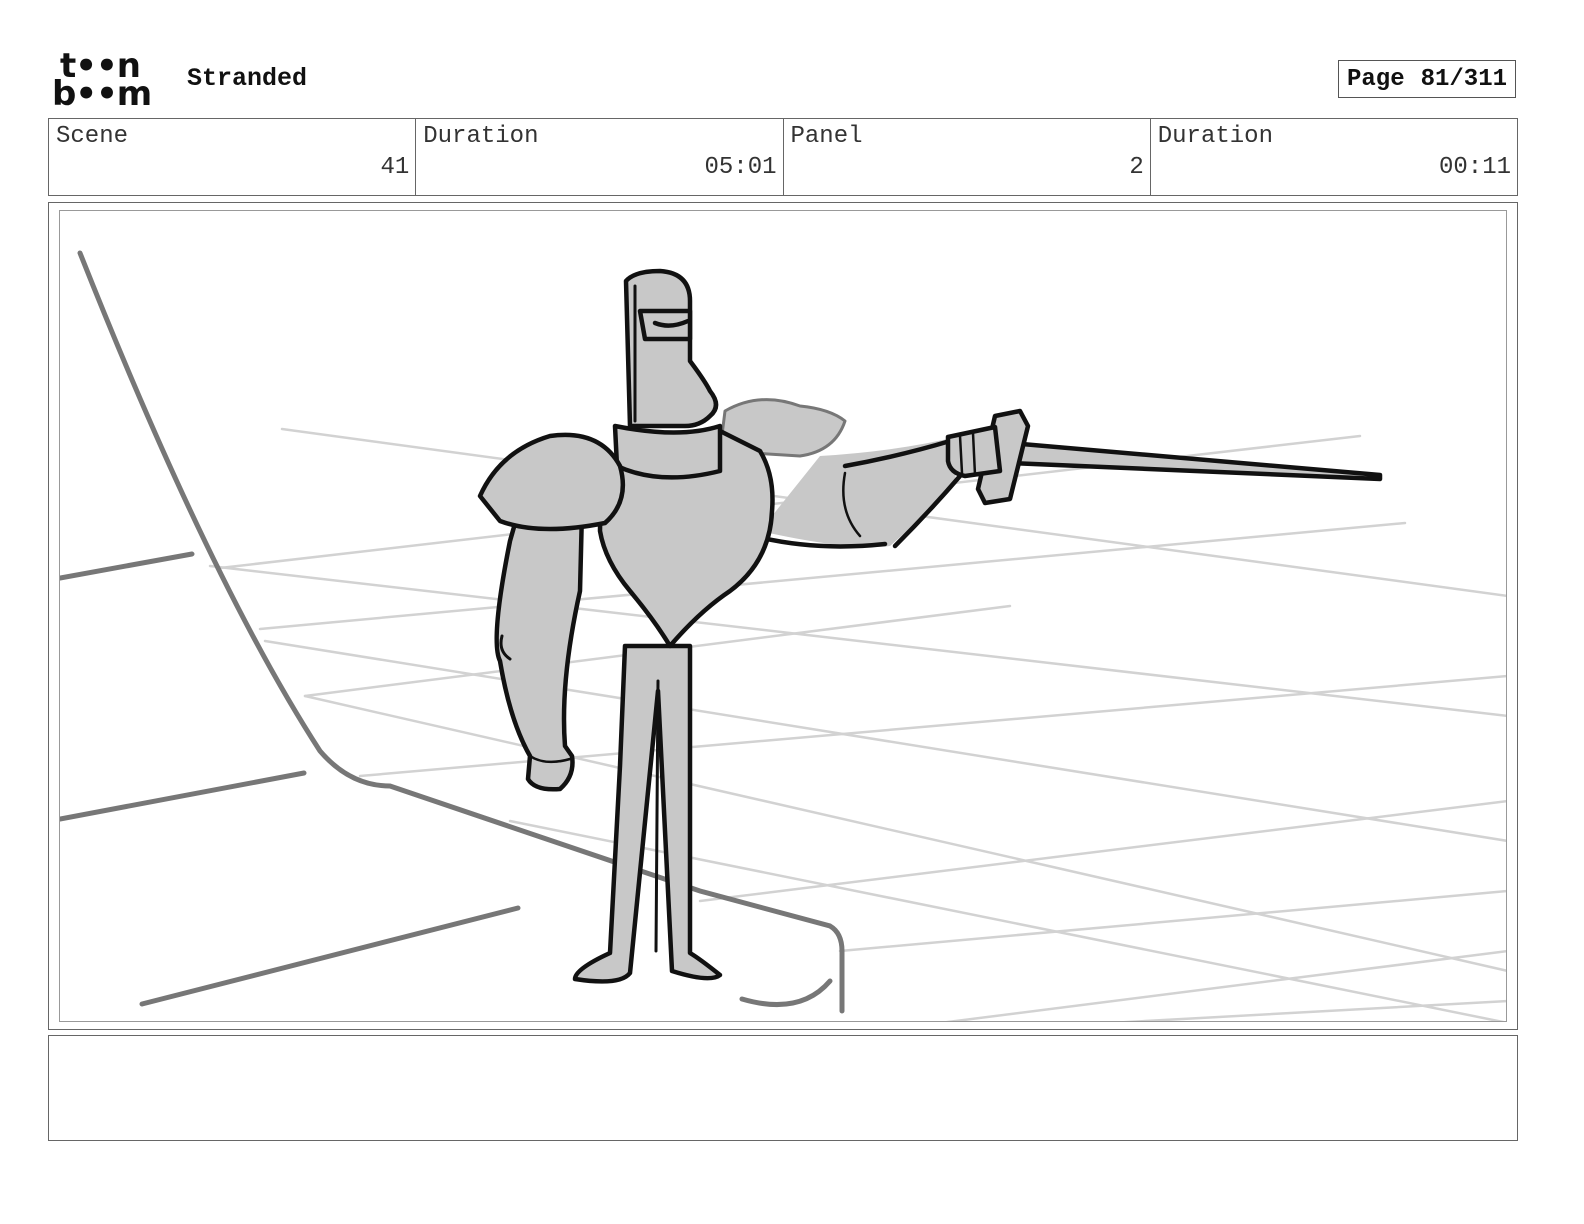  I want to click on panel-duration-label: Duration, so click(1215, 136).